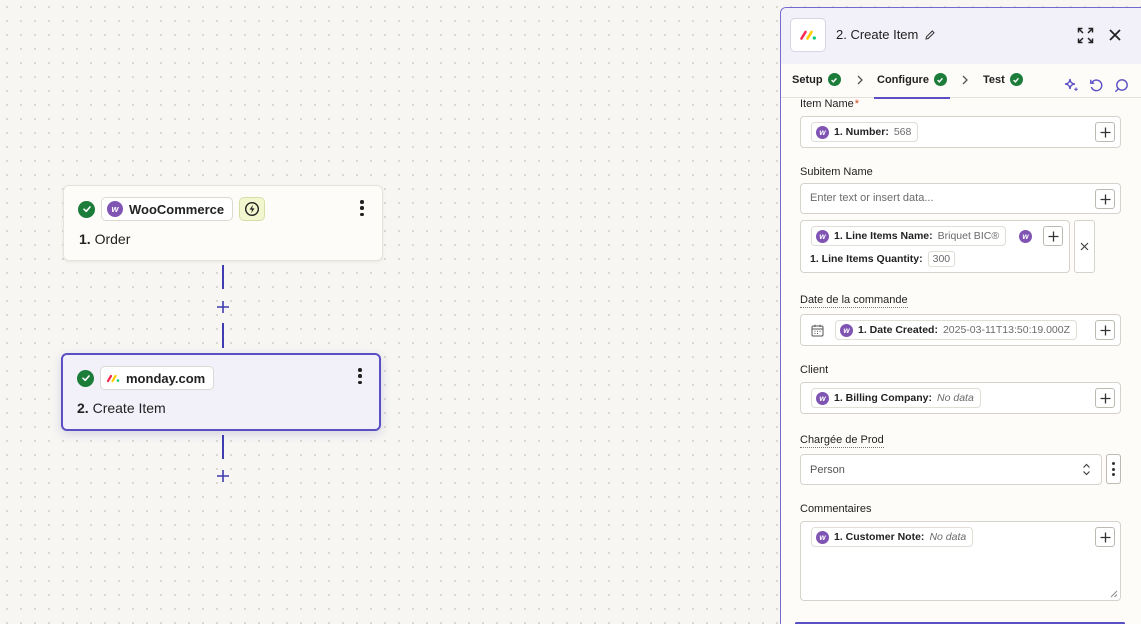  What do you see at coordinates (912, 86) in the screenshot?
I see `tab-configure: Configure` at bounding box center [912, 86].